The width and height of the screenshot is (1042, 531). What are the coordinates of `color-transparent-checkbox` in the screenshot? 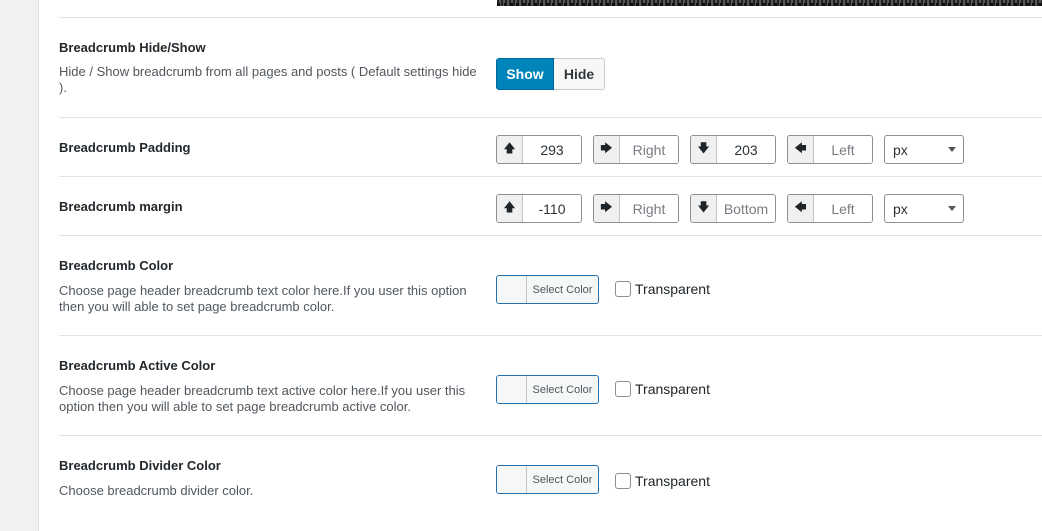 It's located at (623, 289).